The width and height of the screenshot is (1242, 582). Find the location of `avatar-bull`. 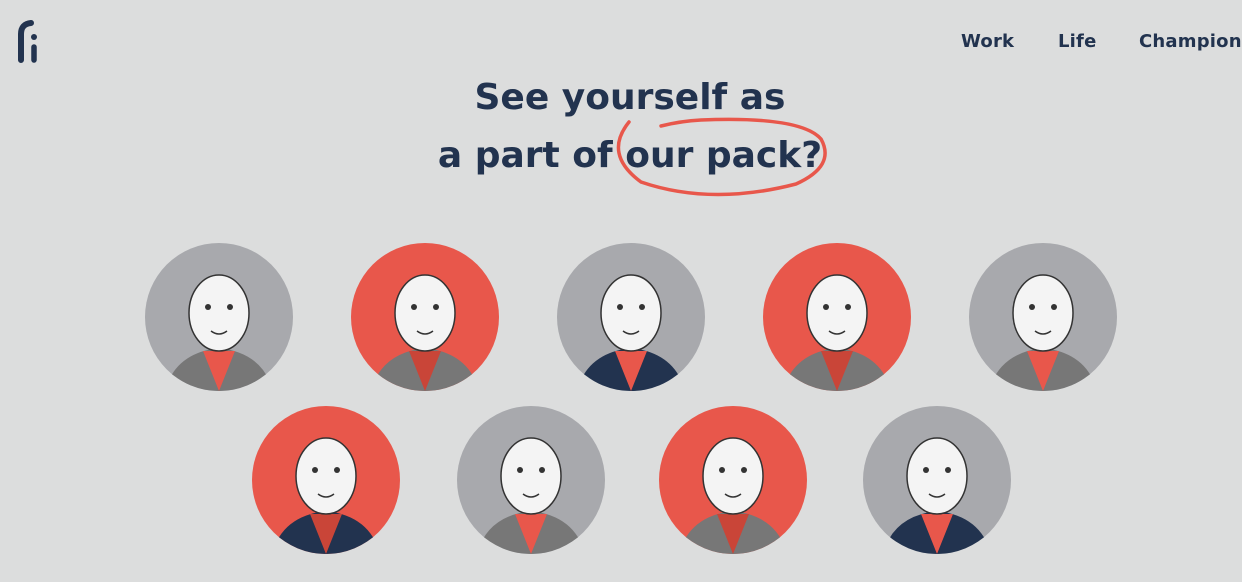

avatar-bull is located at coordinates (733, 480).